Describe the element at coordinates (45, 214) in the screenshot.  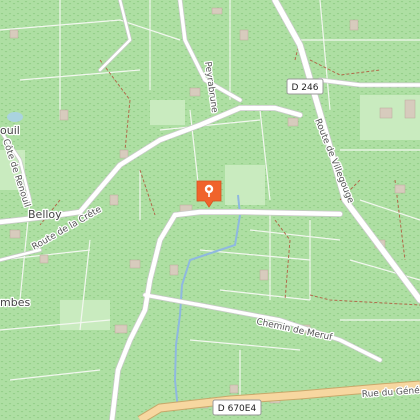
I see `label-belloy: Belloy` at that location.